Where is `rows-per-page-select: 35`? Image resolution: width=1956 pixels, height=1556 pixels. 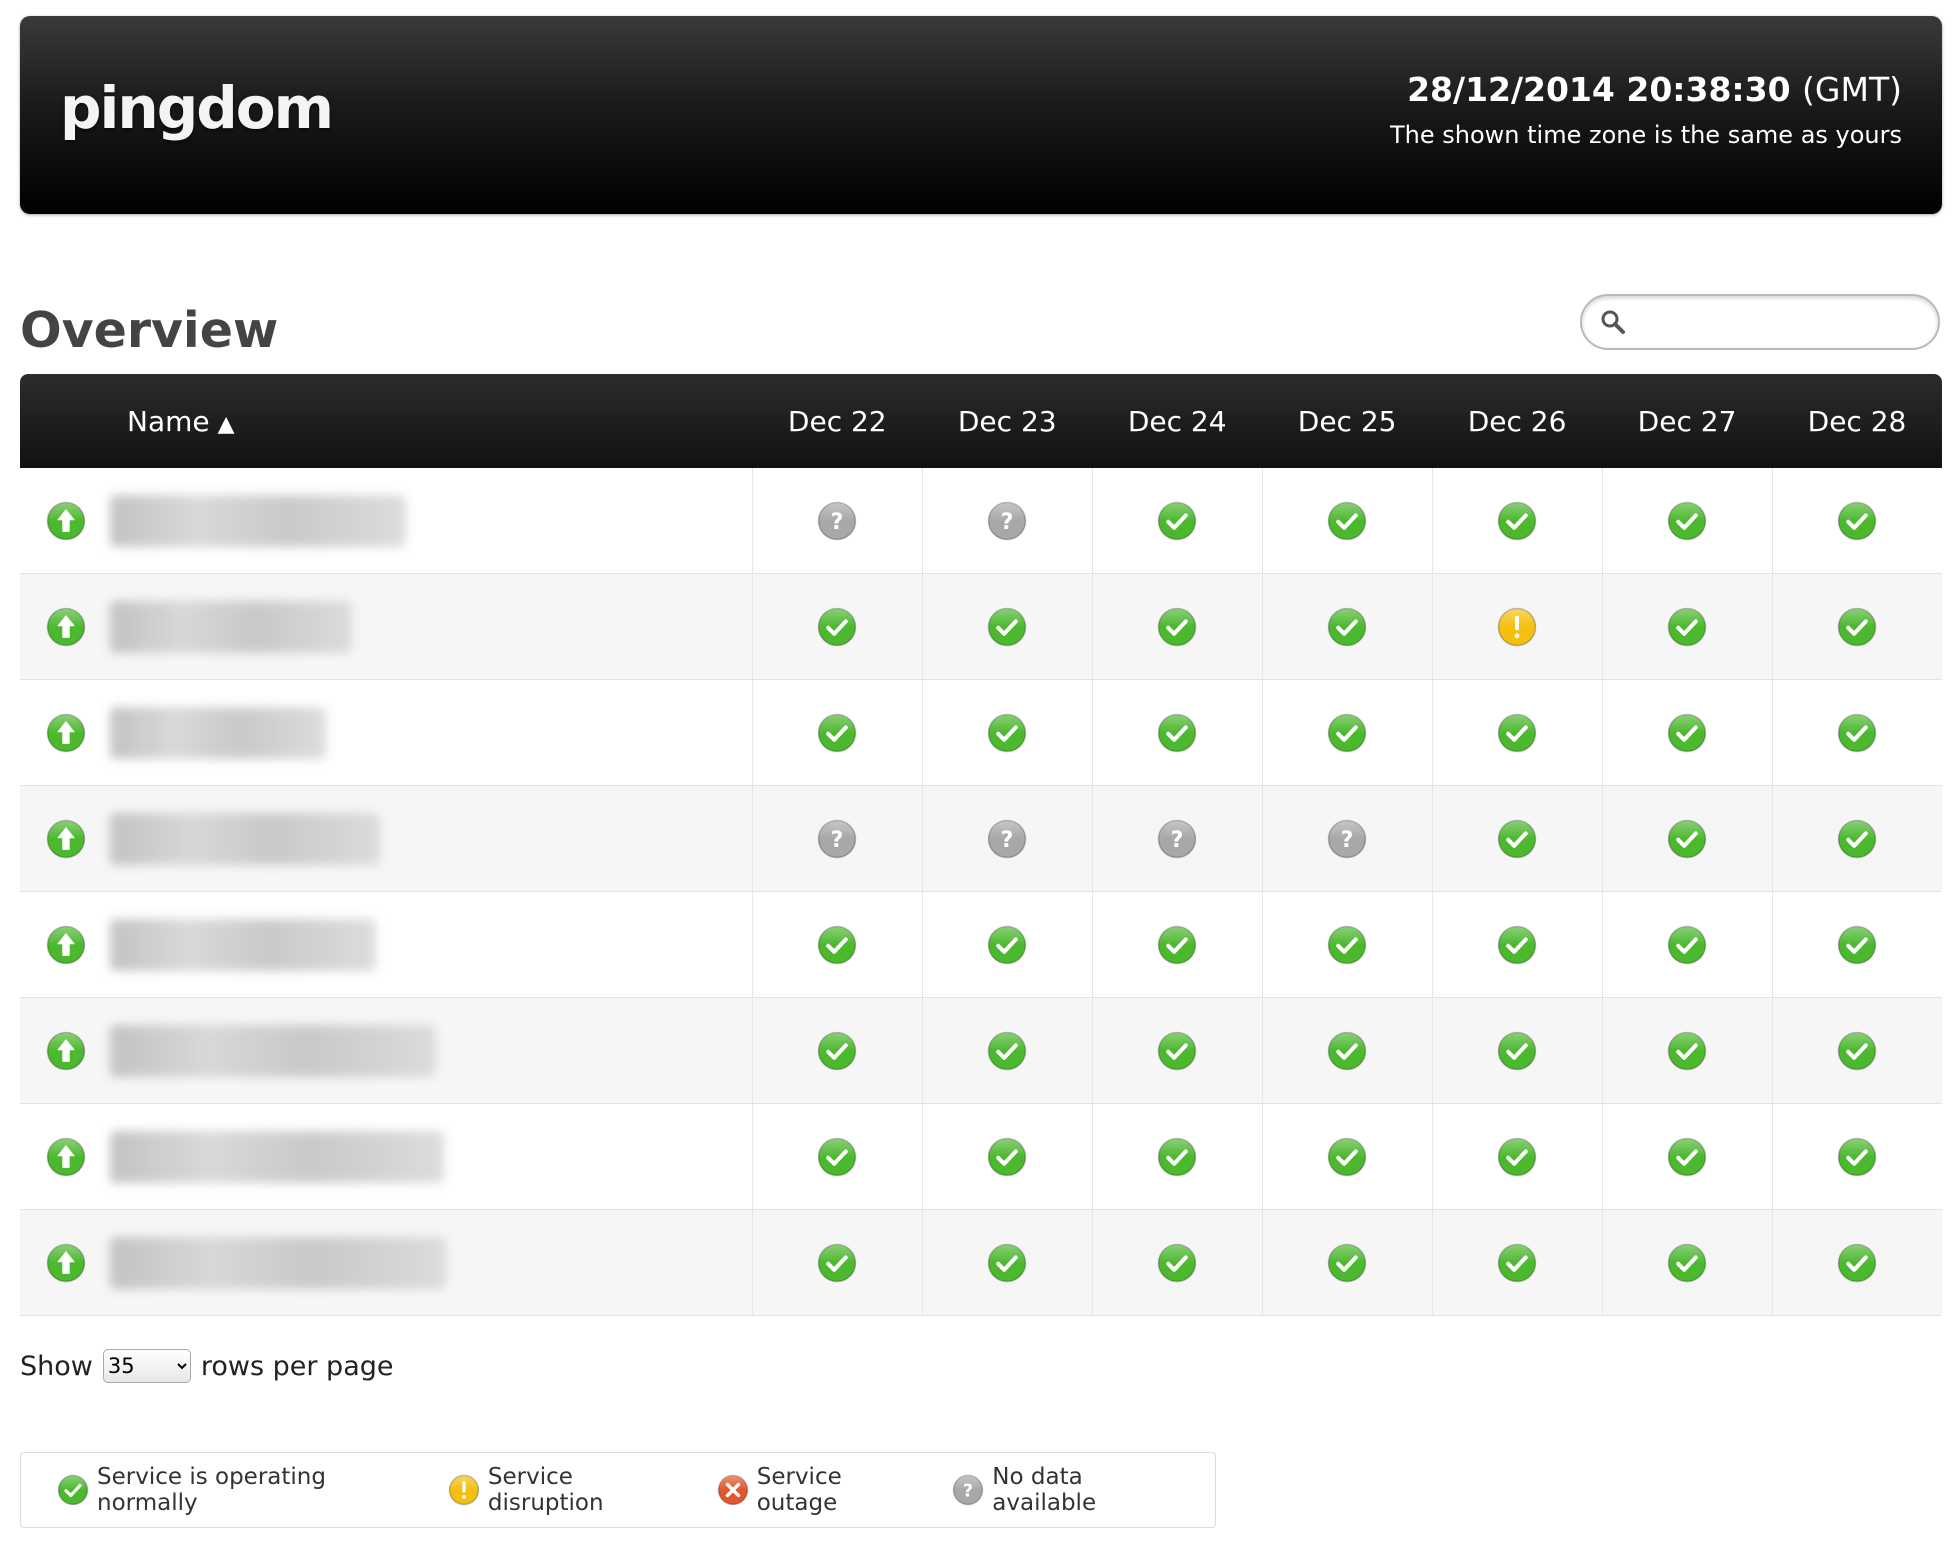 rows-per-page-select: 35 is located at coordinates (146, 1366).